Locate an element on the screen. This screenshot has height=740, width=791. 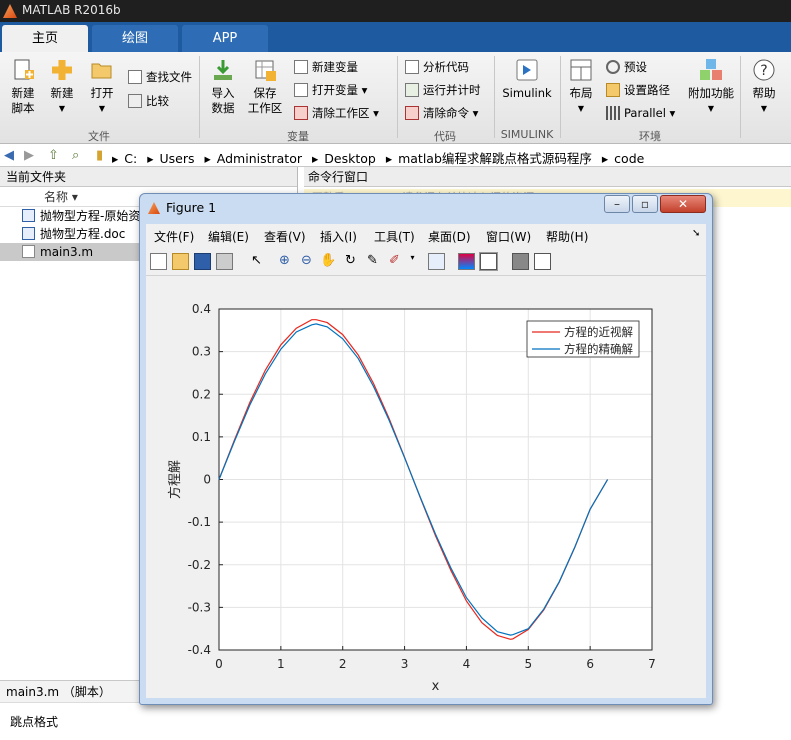
pan-hand-icon: ✋ is located at coordinates (328, 261).